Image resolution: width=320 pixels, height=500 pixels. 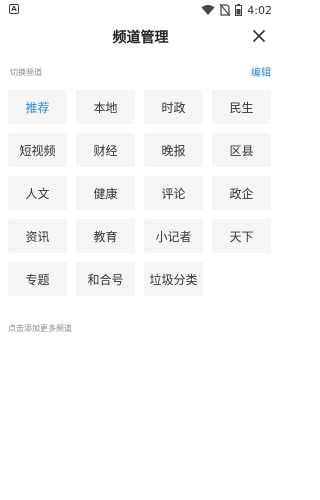 I want to click on channel-chip: 人文, so click(x=37, y=193).